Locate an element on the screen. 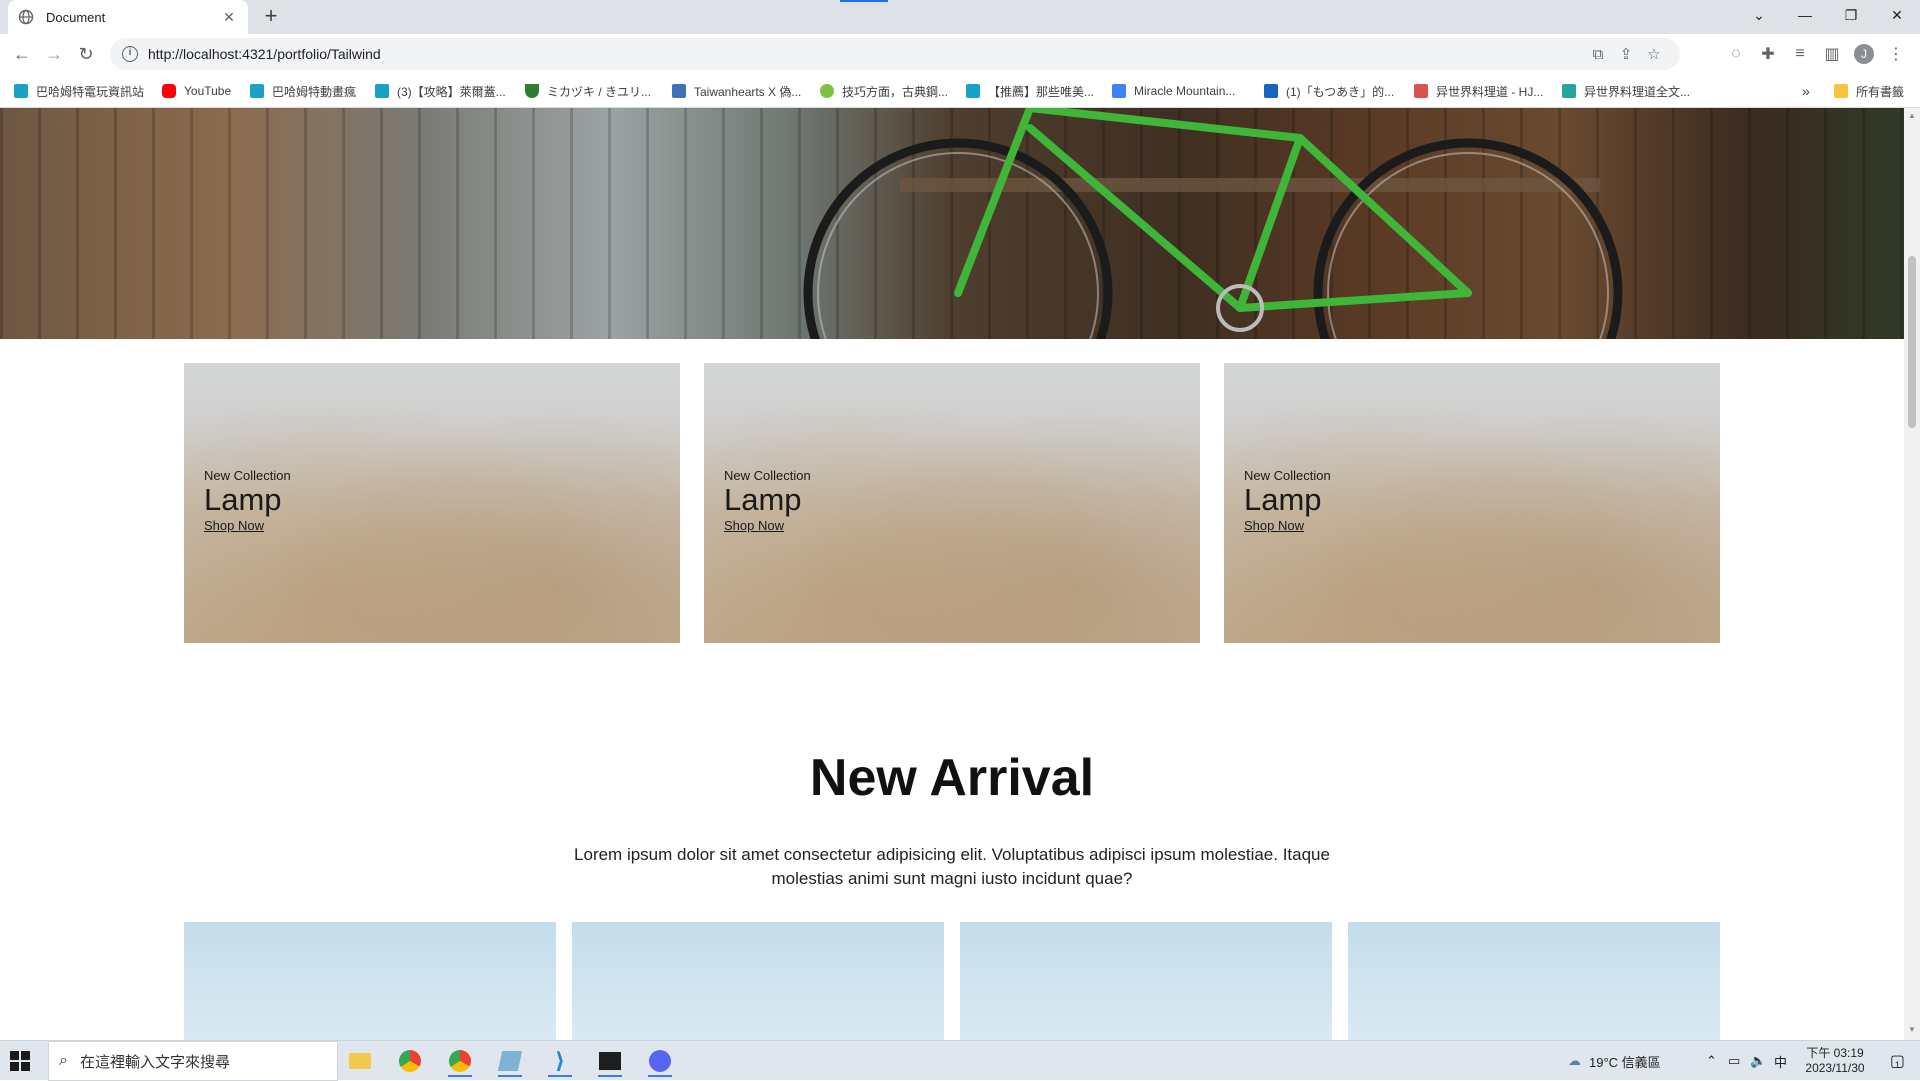  new-tab-button: + is located at coordinates (271, 17).